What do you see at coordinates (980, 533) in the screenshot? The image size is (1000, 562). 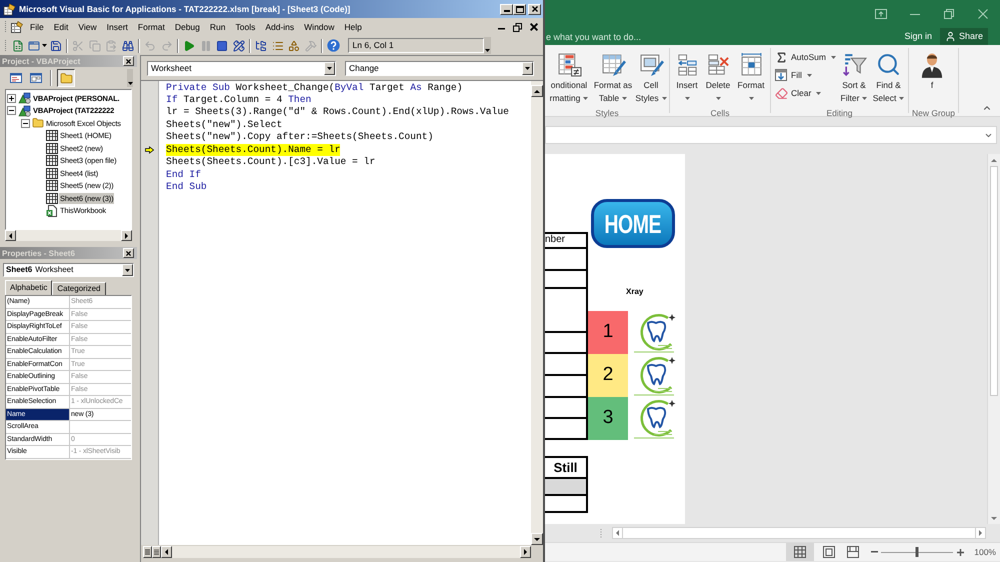 I see `right-arrow-icon` at bounding box center [980, 533].